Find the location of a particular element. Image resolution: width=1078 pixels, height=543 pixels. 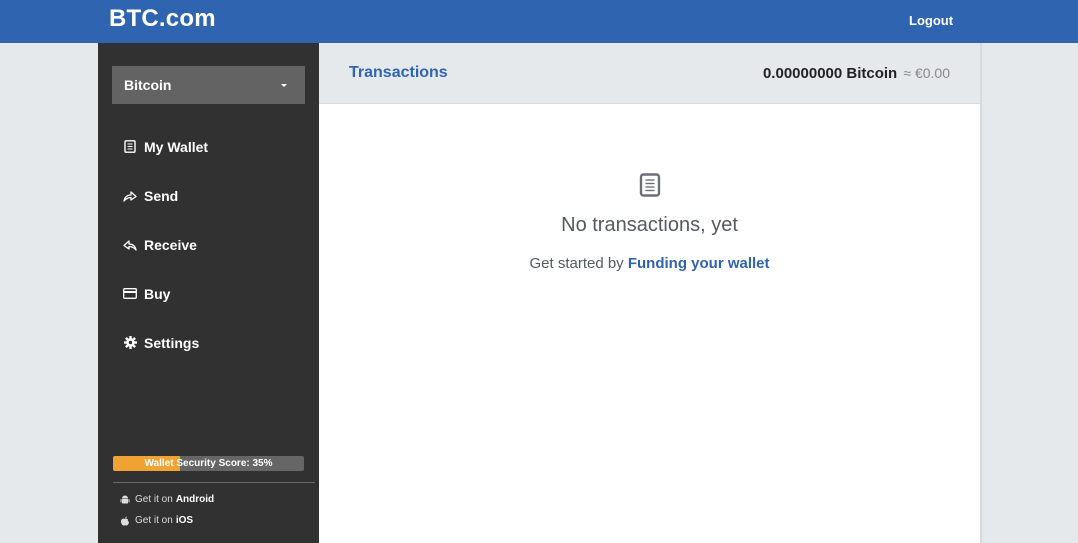

wallet-balance: 0.00000000 Bitcoin ≈ €0.00 is located at coordinates (856, 73).